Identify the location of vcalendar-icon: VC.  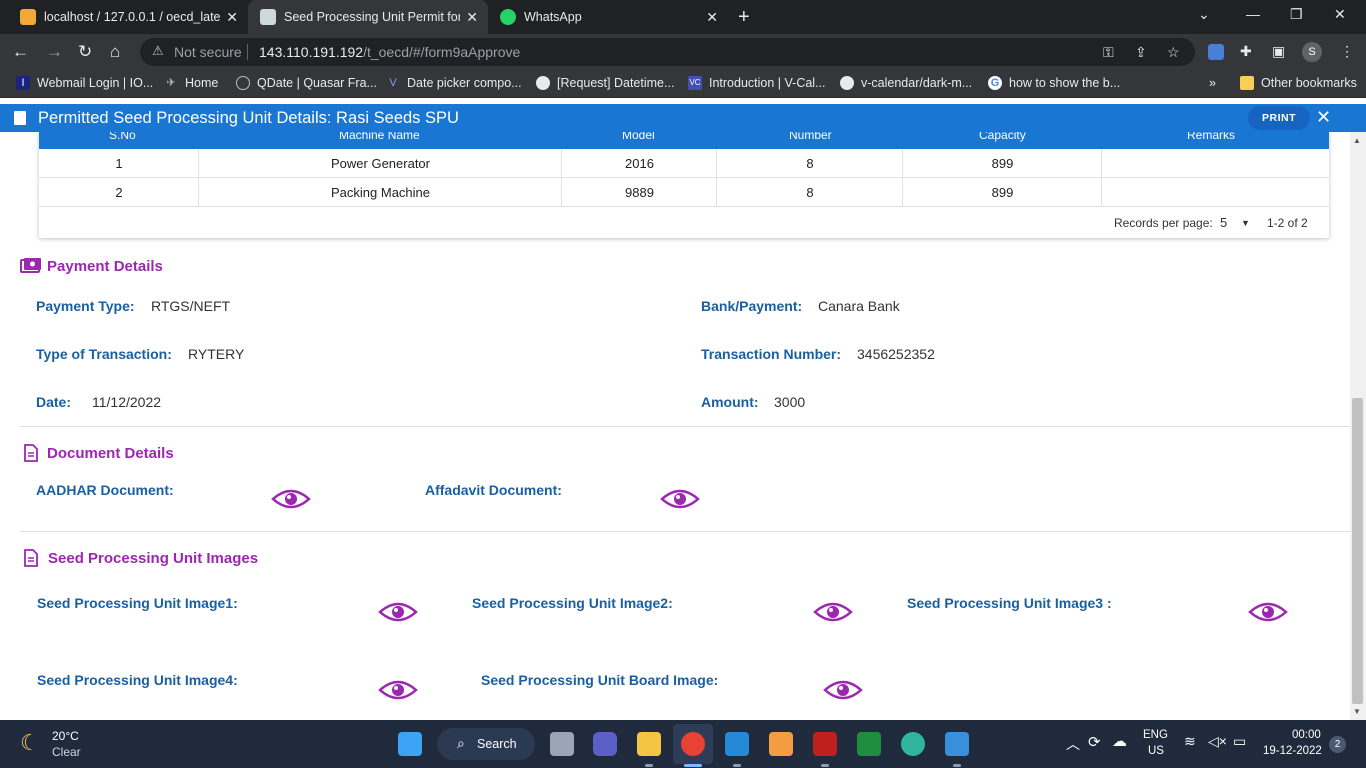
(695, 83).